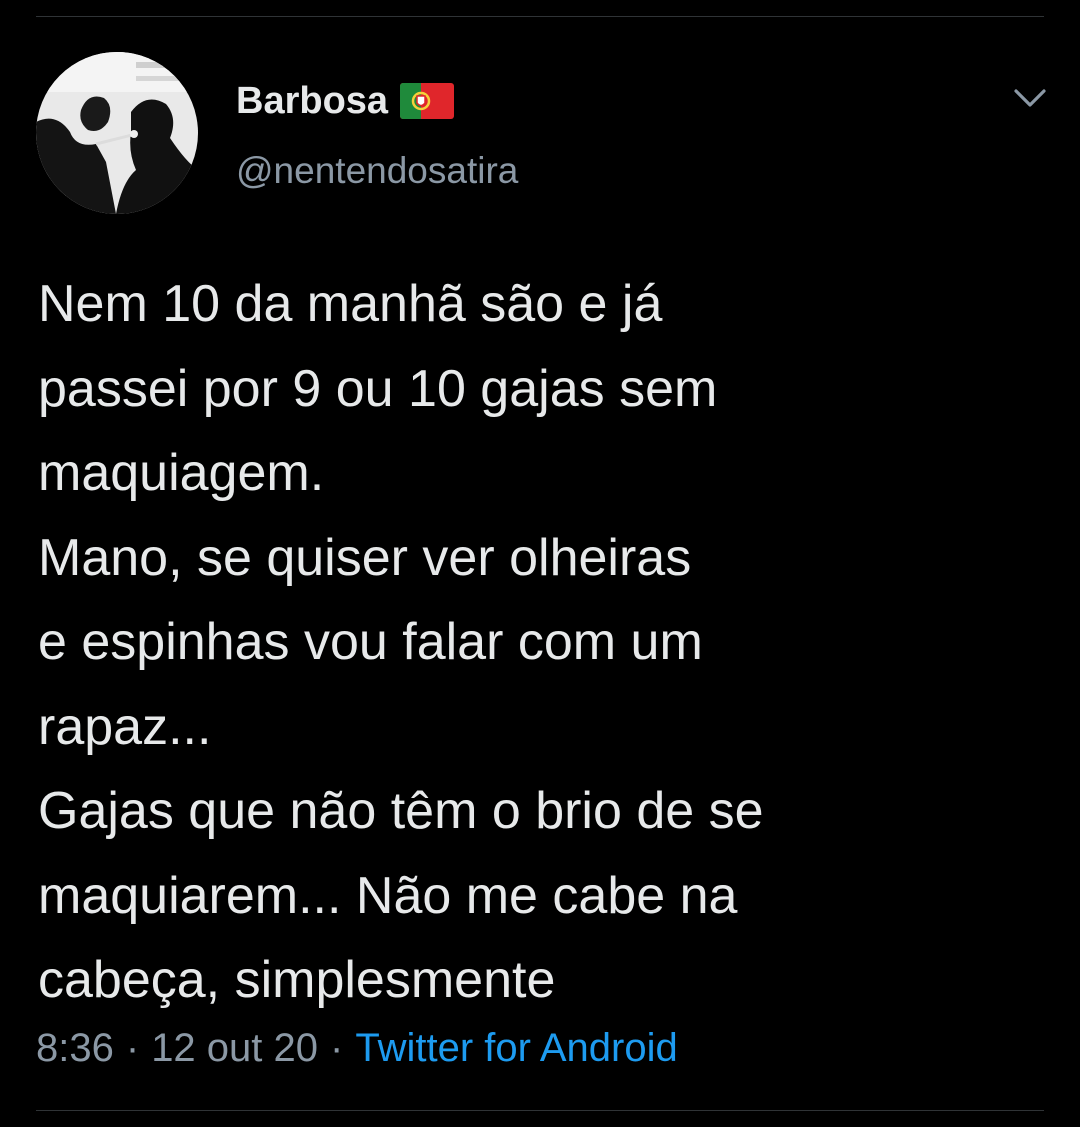 This screenshot has height=1127, width=1080. Describe the element at coordinates (75, 1048) in the screenshot. I see `tweet-time: 8:36` at that location.